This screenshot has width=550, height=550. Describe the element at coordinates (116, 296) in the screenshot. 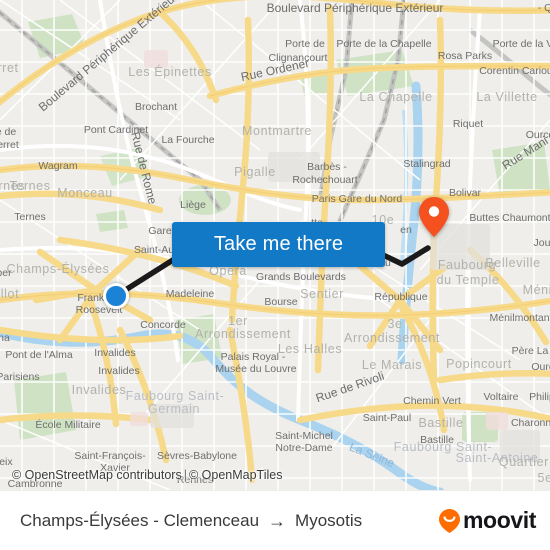

I see `origin-marker` at that location.